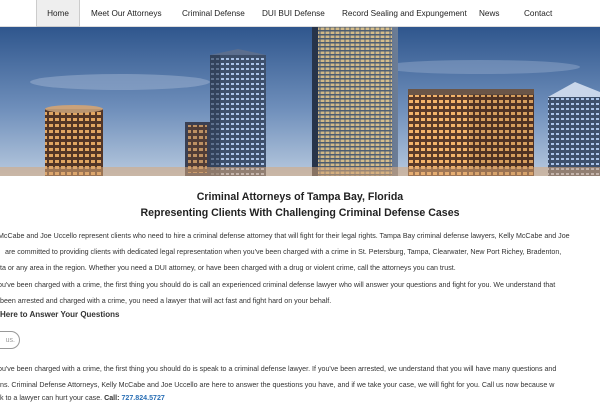 This screenshot has width=600, height=403. What do you see at coordinates (489, 13) in the screenshot?
I see `nav-news: News` at bounding box center [489, 13].